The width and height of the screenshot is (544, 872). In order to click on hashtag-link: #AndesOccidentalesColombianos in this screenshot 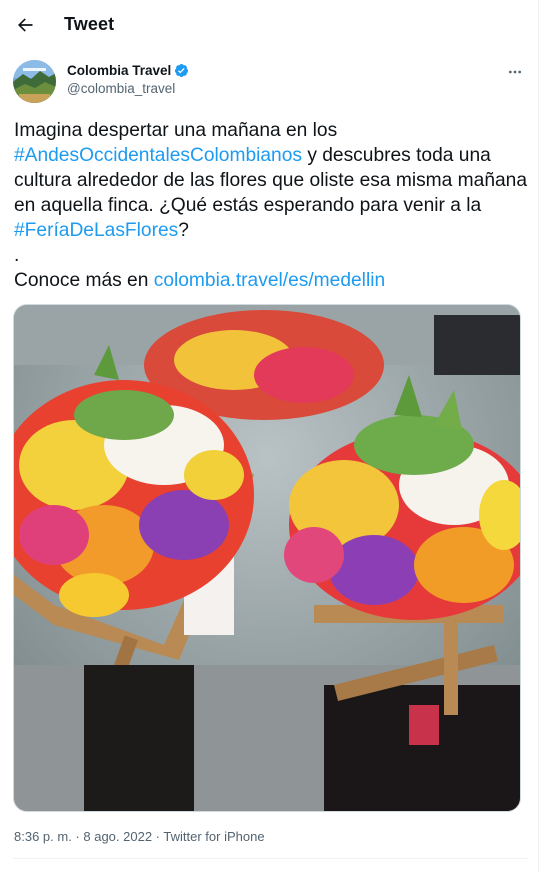, I will do `click(158, 155)`.